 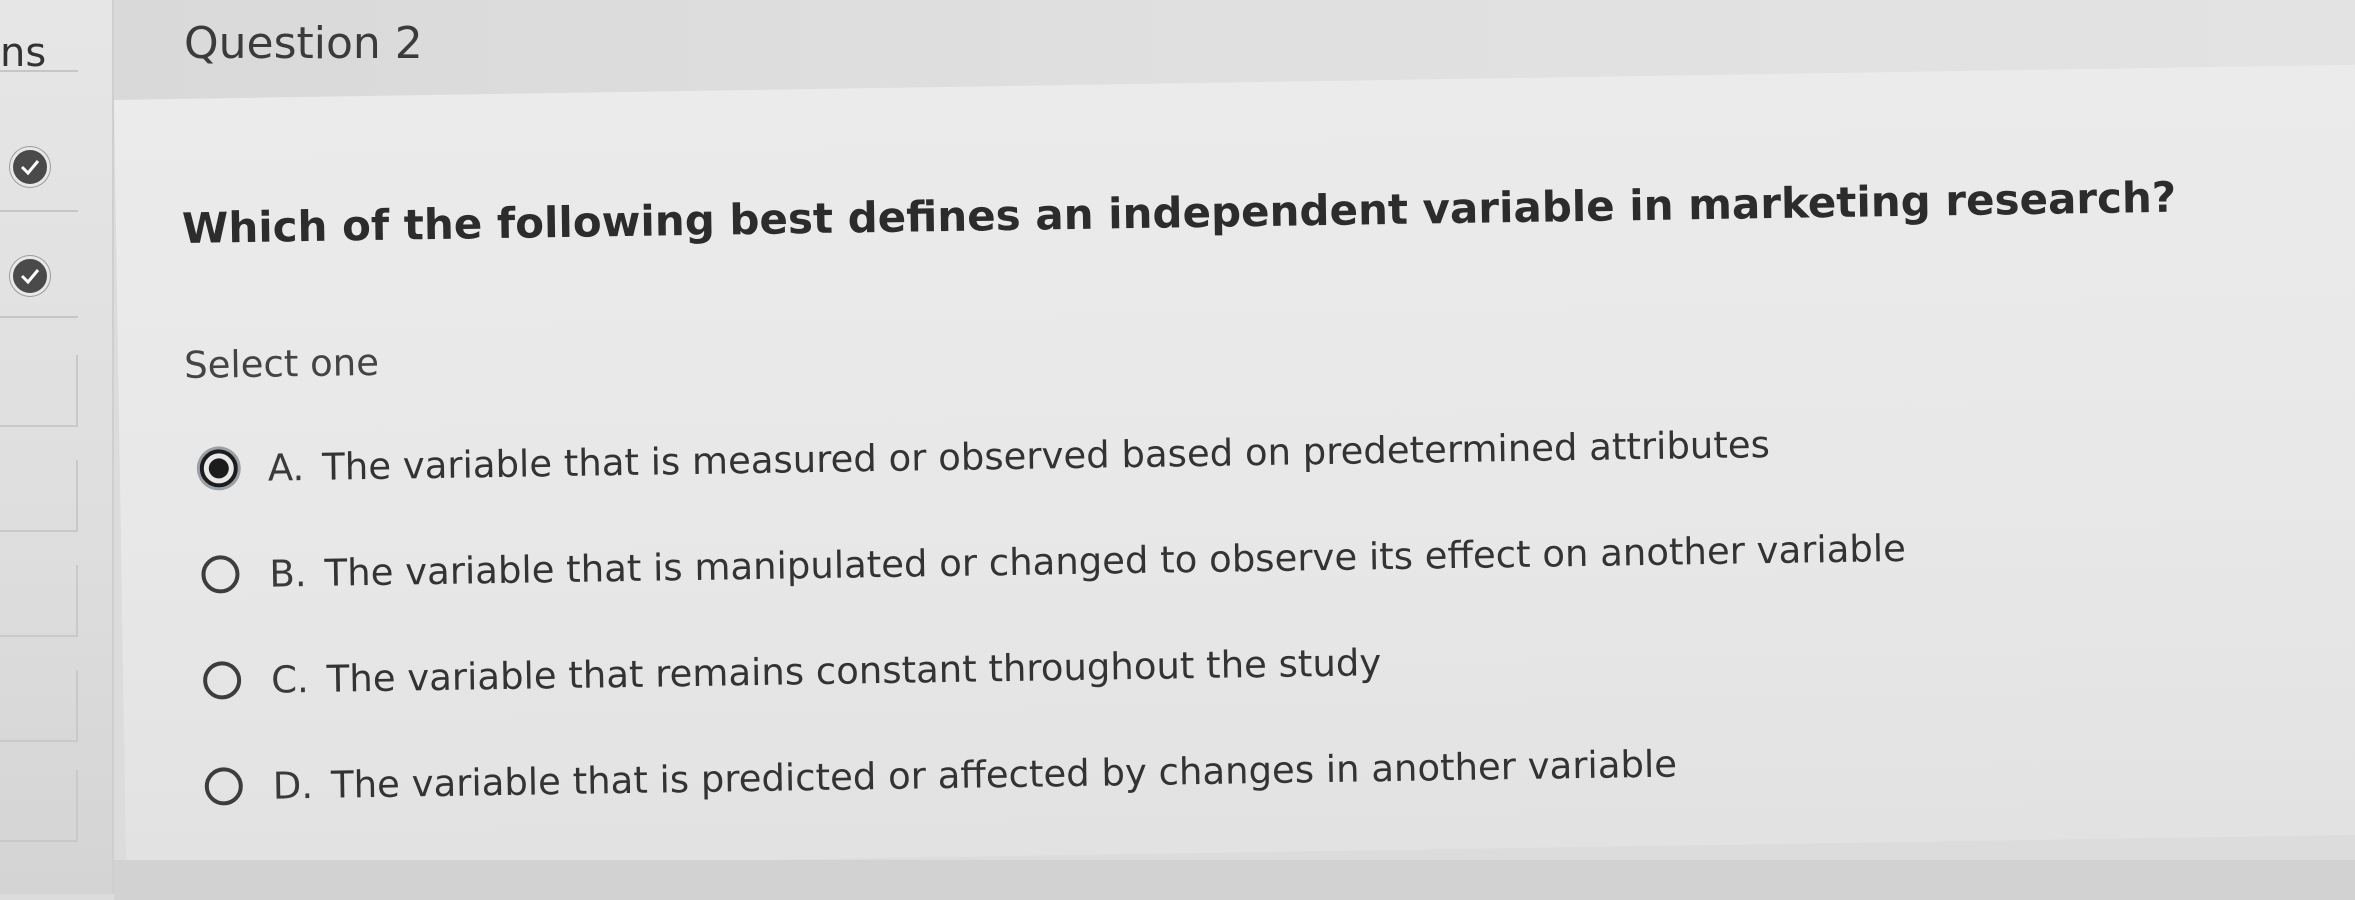 What do you see at coordinates (303, 43) in the screenshot?
I see `question-number: Question 2` at bounding box center [303, 43].